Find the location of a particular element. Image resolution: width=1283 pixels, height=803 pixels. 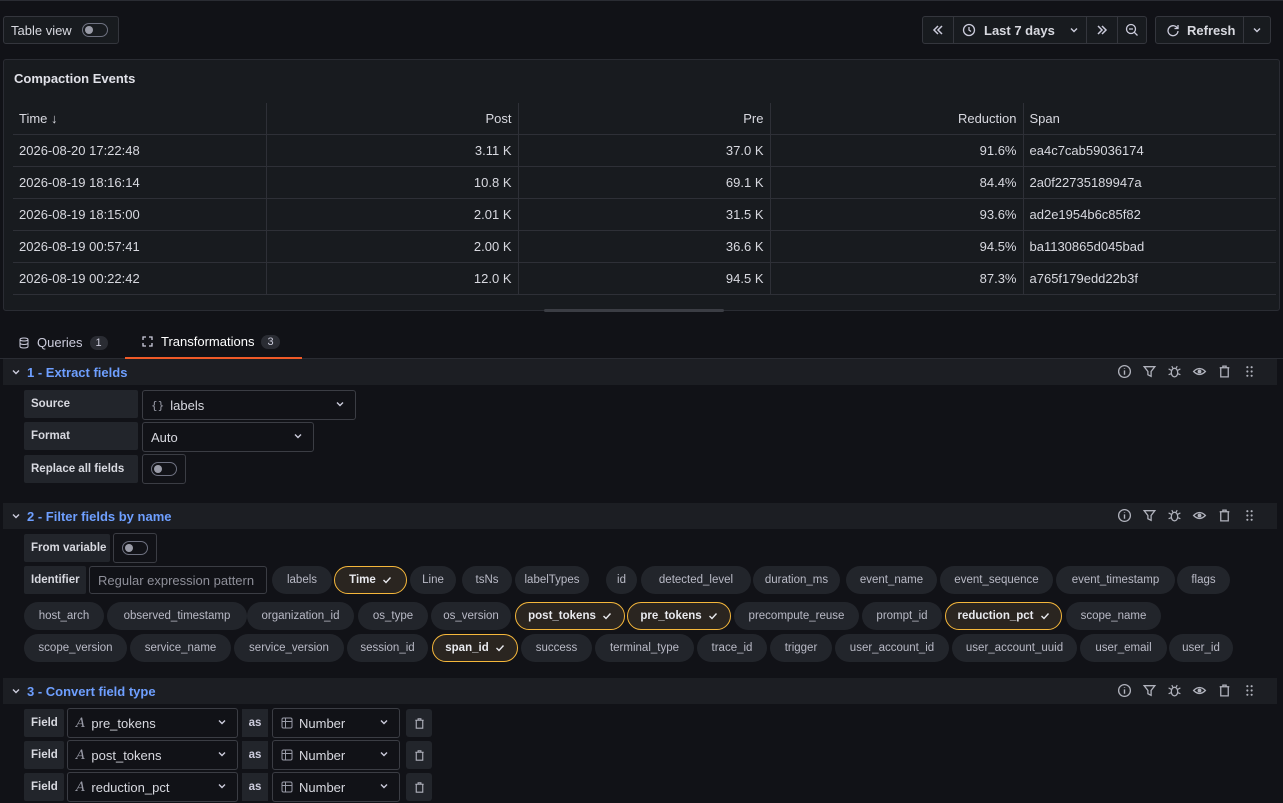

format-select: Auto is located at coordinates (228, 437).